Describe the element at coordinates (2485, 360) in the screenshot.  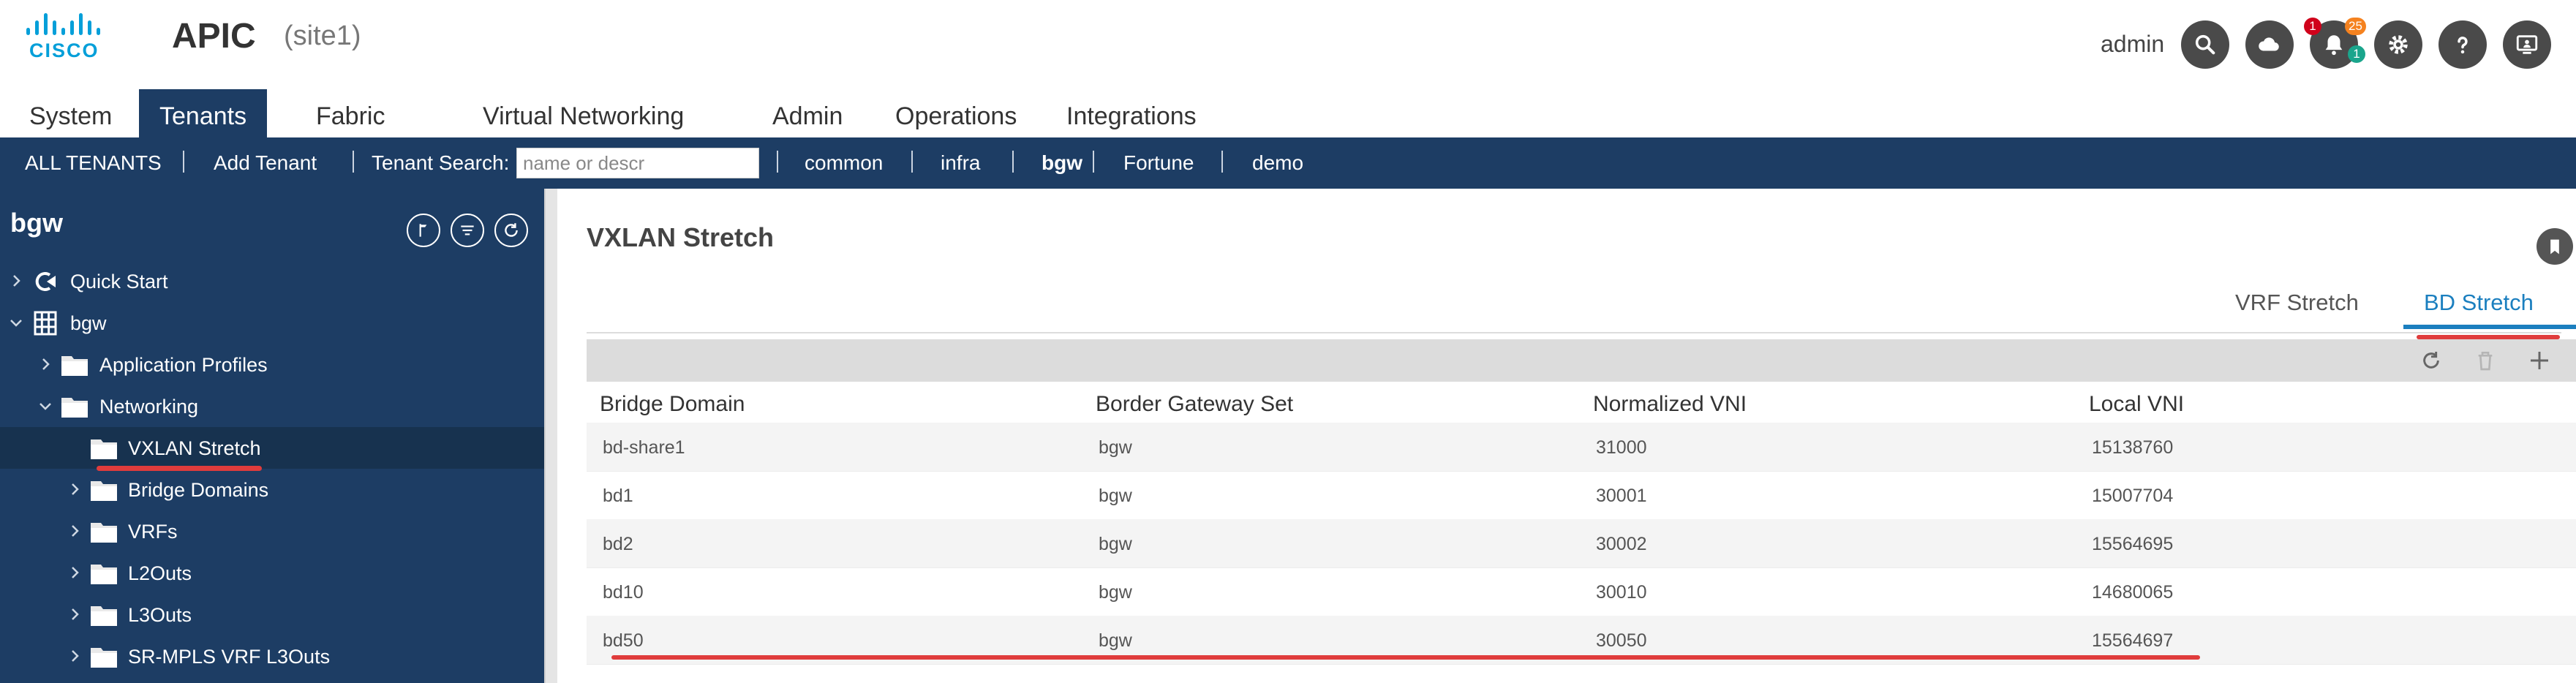
I see `delete-icon` at that location.